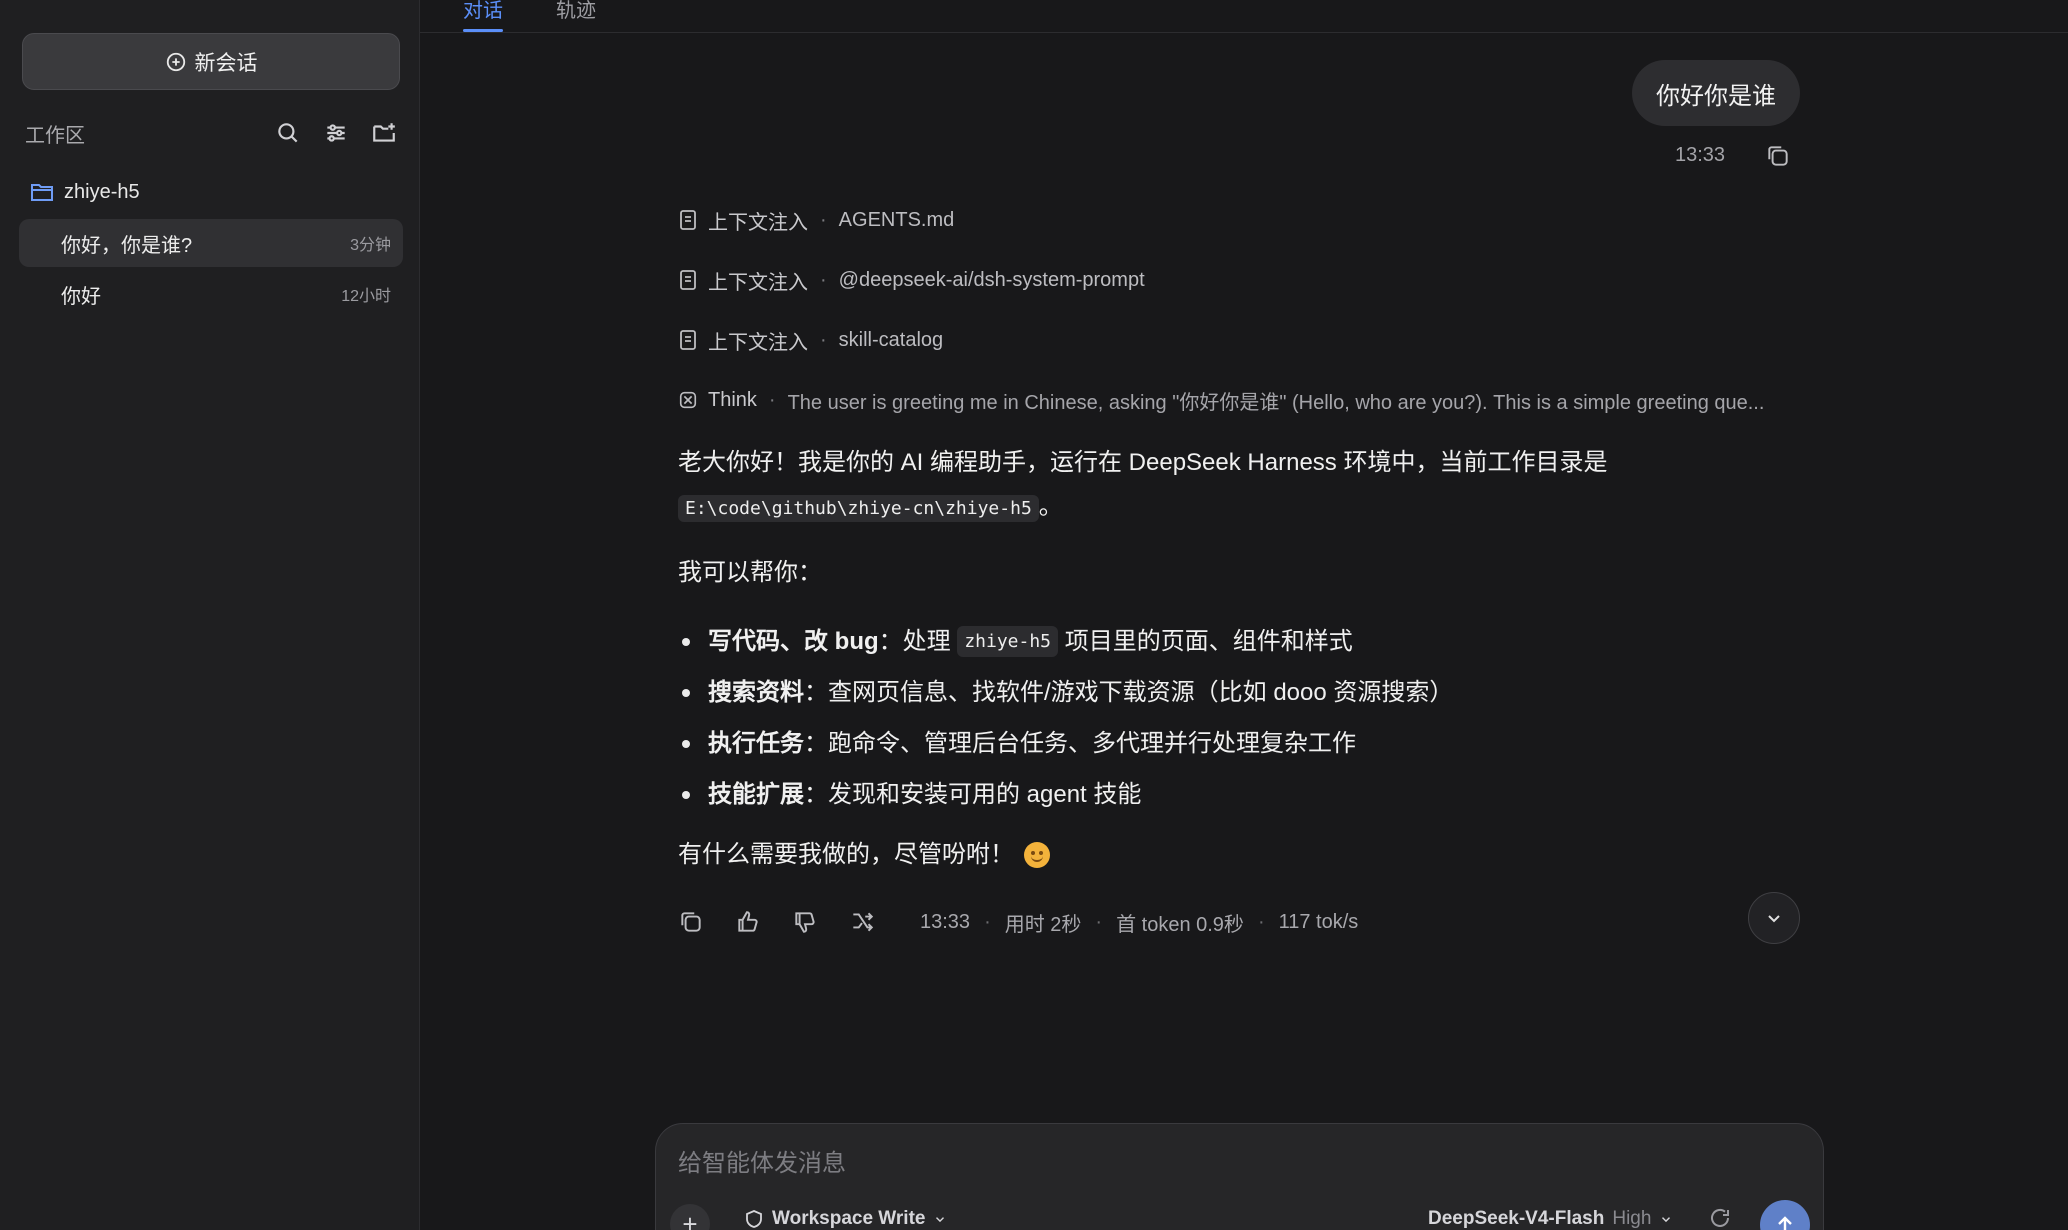 This screenshot has height=1230, width=2068. What do you see at coordinates (1716, 96) in the screenshot?
I see `user-message-text: 你好你是谁` at bounding box center [1716, 96].